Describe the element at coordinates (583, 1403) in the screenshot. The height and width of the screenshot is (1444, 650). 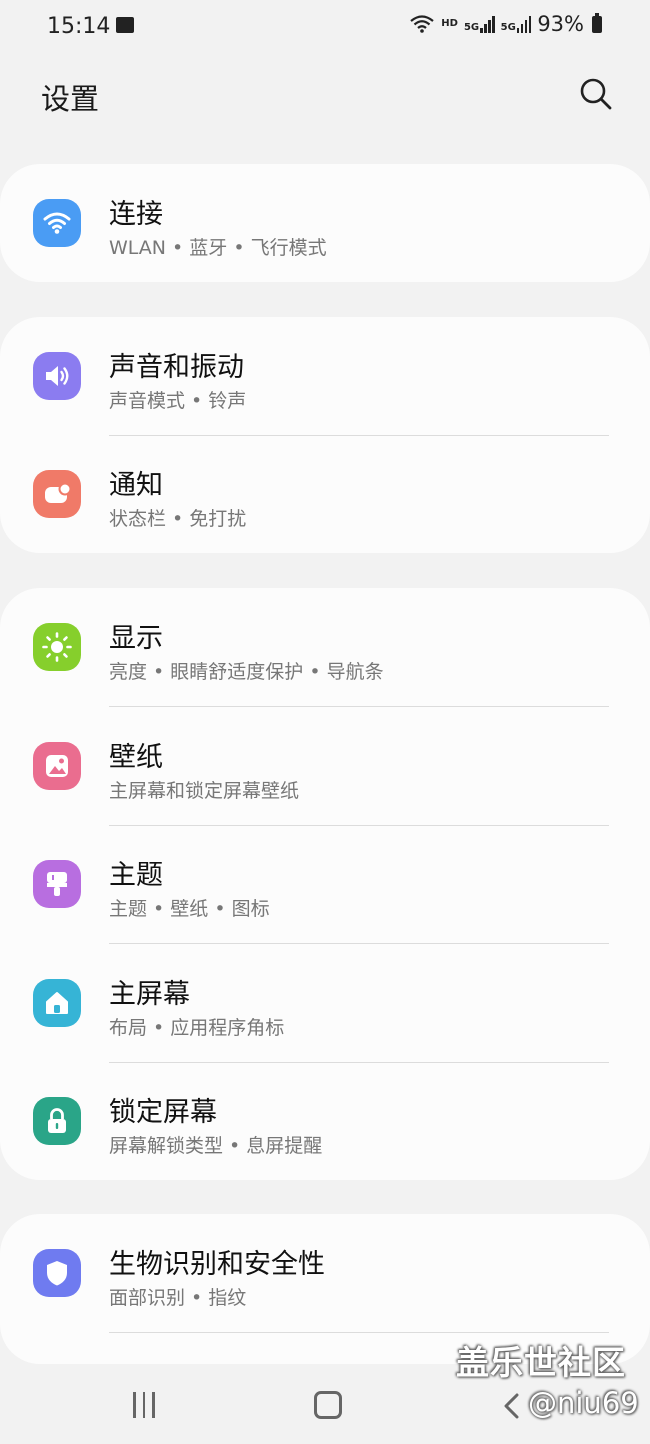
I see `watermark-username: @niu69` at that location.